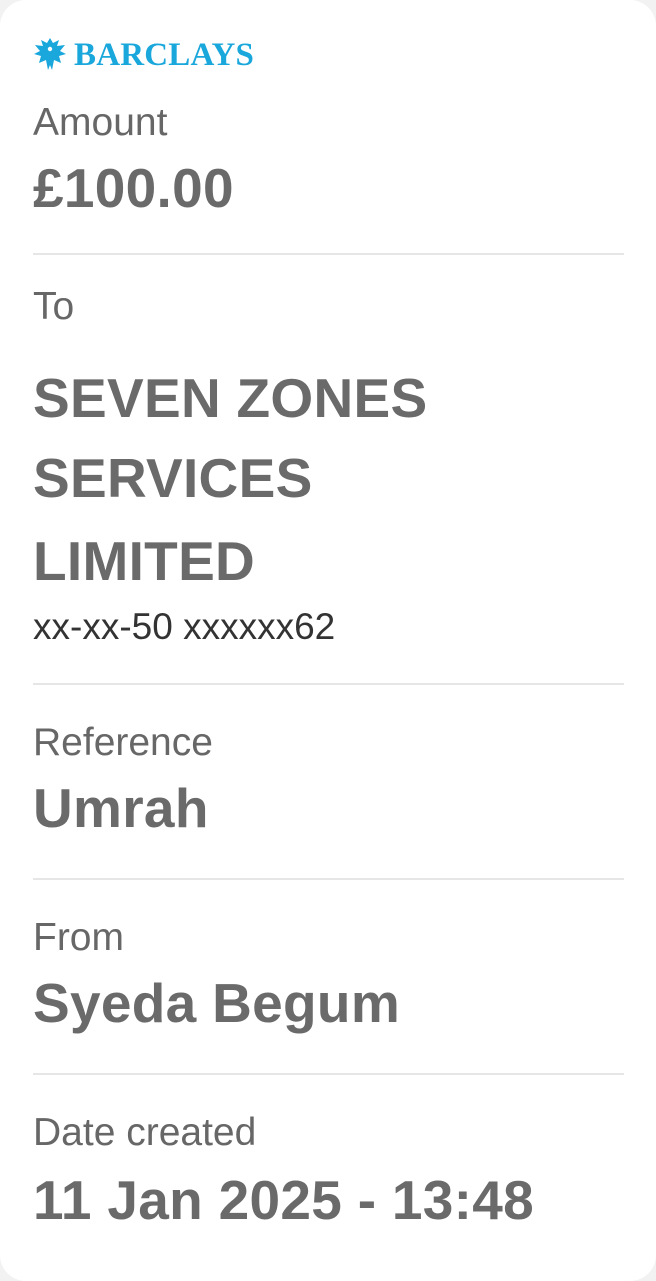 The height and width of the screenshot is (1281, 656). Describe the element at coordinates (78, 937) in the screenshot. I see `from-label: From` at that location.